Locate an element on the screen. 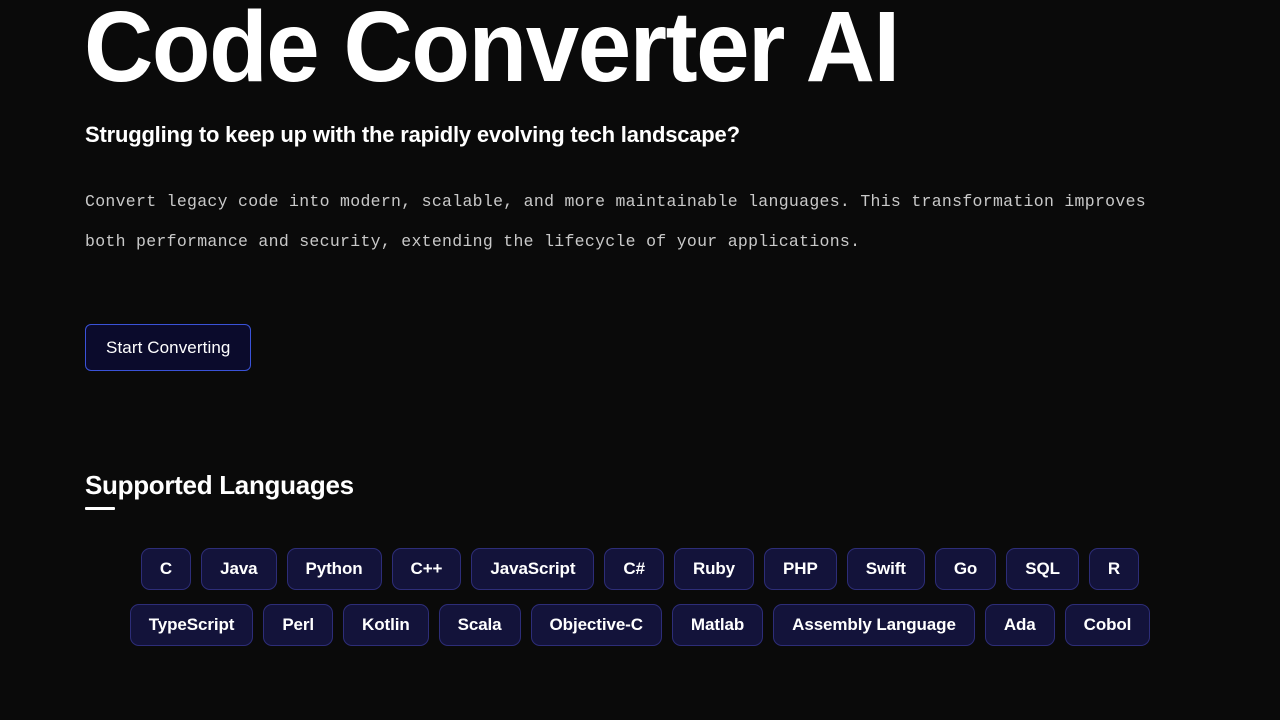 This screenshot has height=720, width=1280. language-pill: C is located at coordinates (166, 569).